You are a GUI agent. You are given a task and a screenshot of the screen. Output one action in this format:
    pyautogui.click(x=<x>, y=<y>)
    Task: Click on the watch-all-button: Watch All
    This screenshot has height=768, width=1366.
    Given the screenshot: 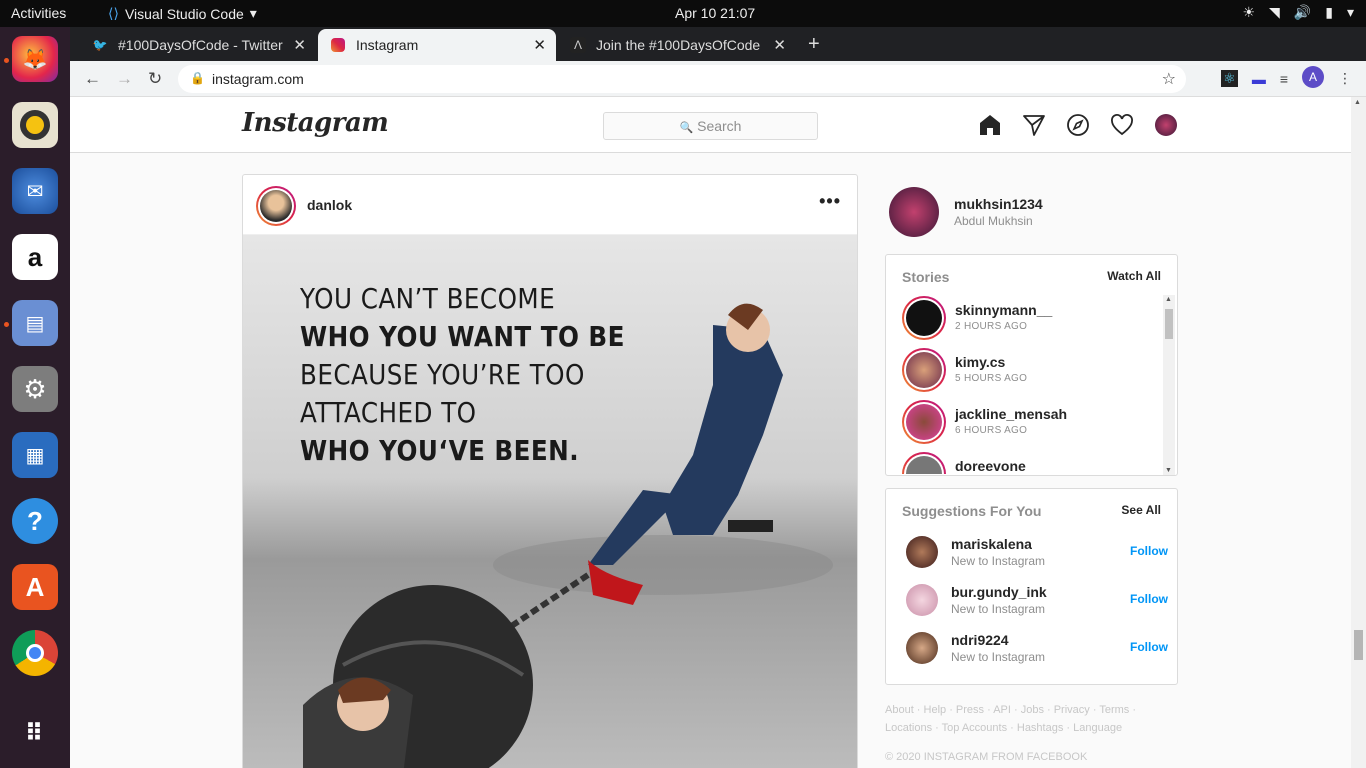 What is the action you would take?
    pyautogui.click(x=1134, y=276)
    